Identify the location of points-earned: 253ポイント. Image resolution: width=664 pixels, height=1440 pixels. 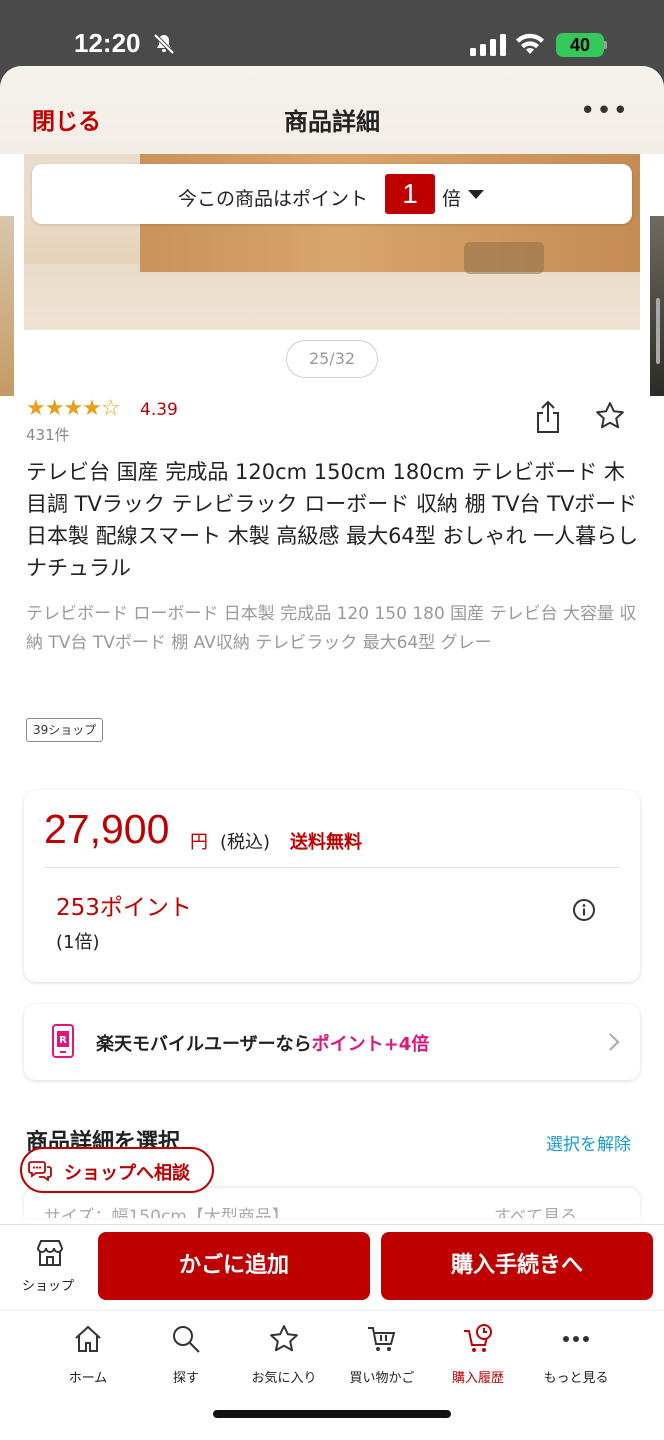
(124, 908).